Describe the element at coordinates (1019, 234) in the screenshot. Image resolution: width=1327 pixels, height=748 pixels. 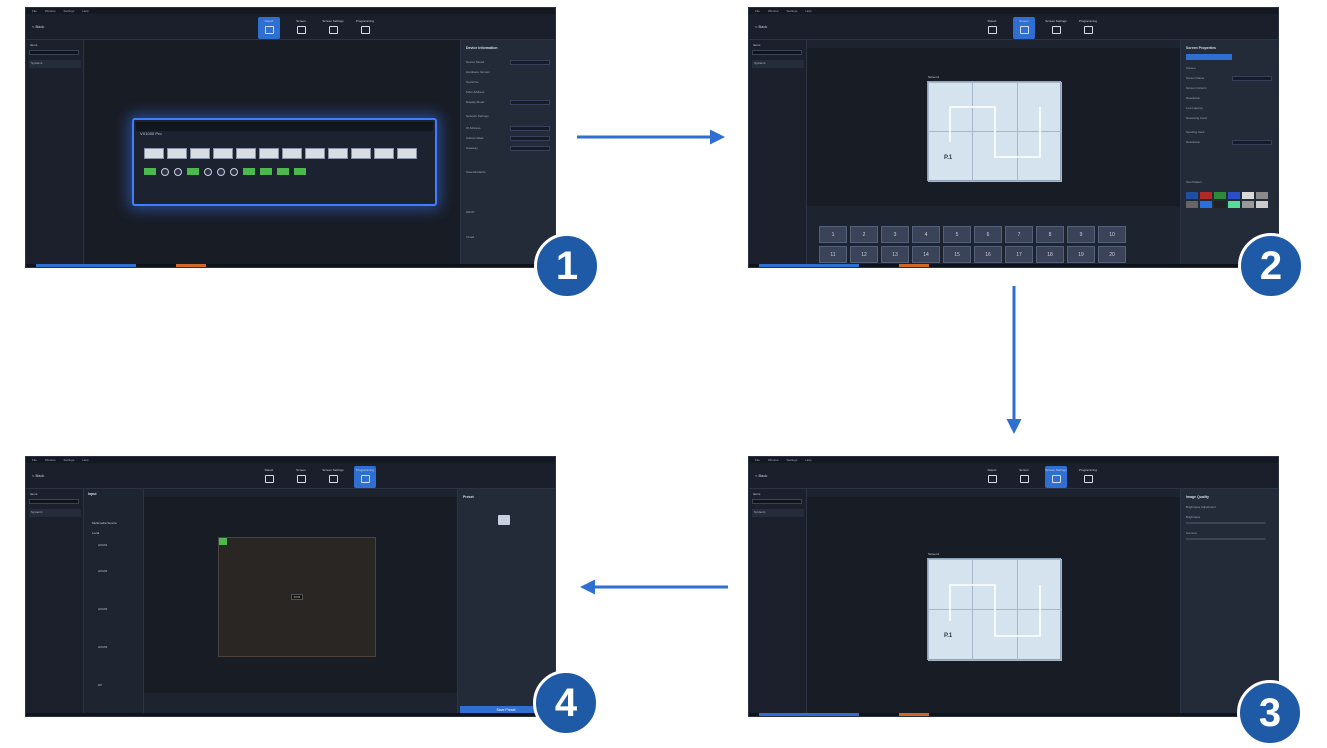
I see `preset-button: 7` at that location.